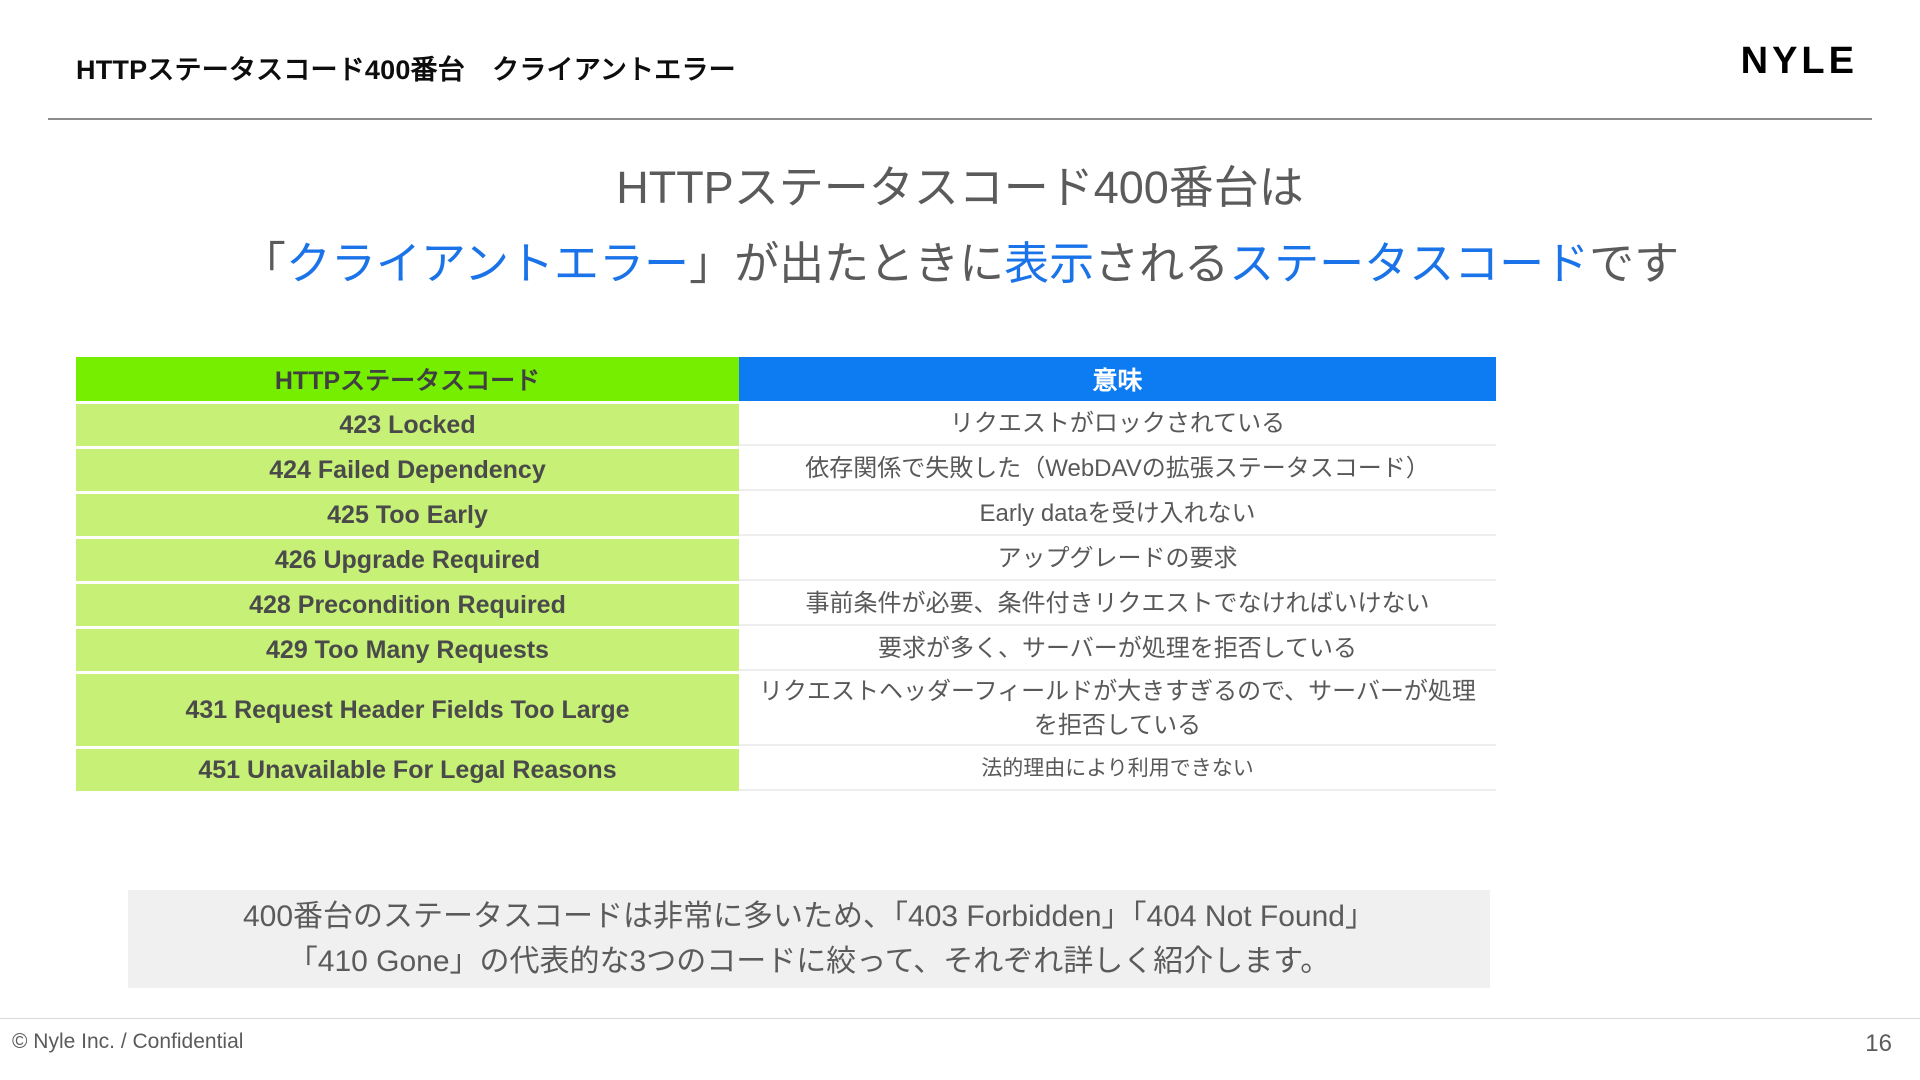 This screenshot has height=1080, width=1920. What do you see at coordinates (407, 425) in the screenshot?
I see `cell-status-code: 423 Locked` at bounding box center [407, 425].